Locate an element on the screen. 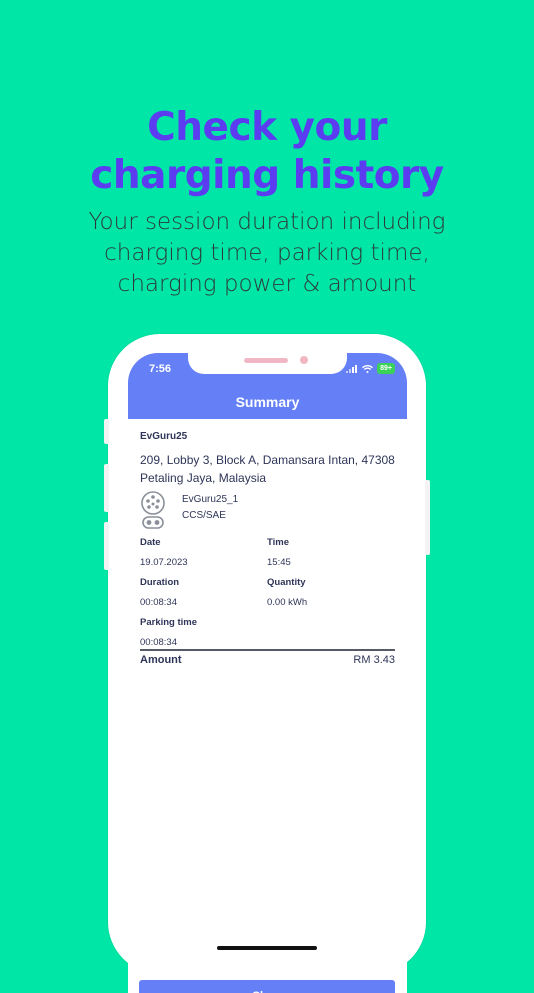  wifi-icon is located at coordinates (368, 368).